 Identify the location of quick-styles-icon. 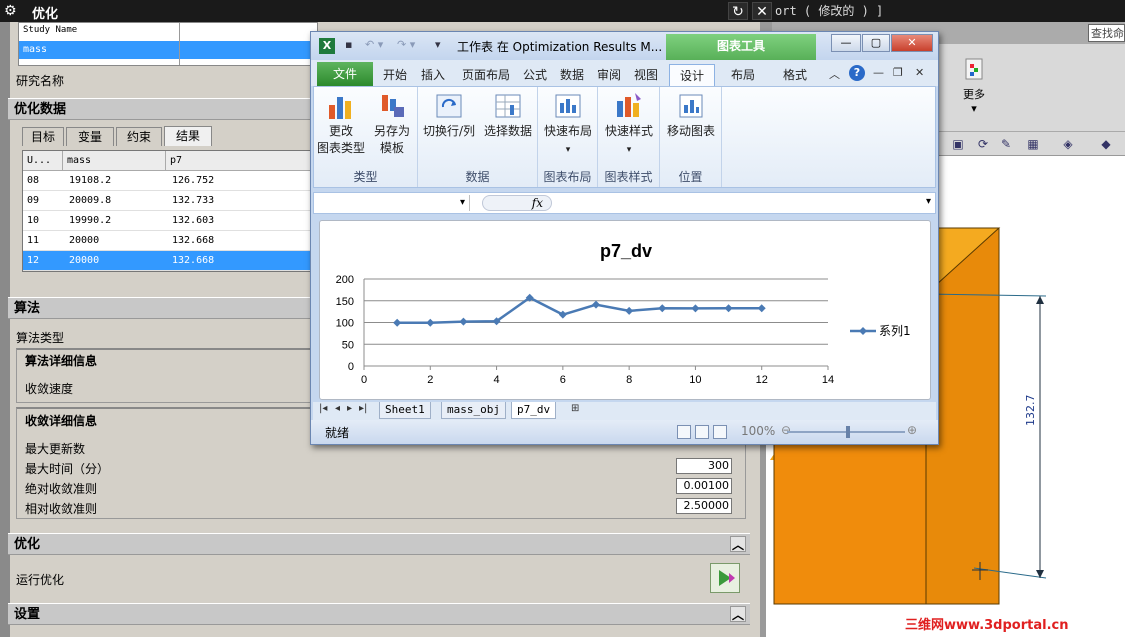
(629, 105).